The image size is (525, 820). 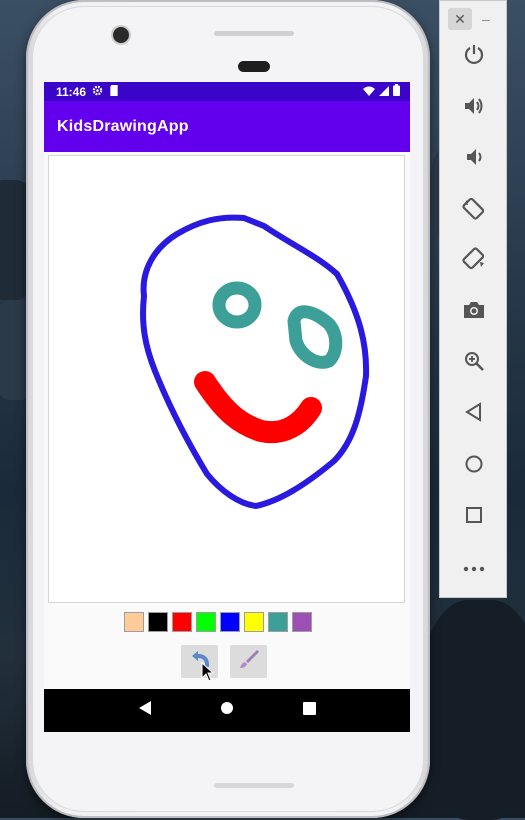 I want to click on smile-stroke, so click(x=258, y=407).